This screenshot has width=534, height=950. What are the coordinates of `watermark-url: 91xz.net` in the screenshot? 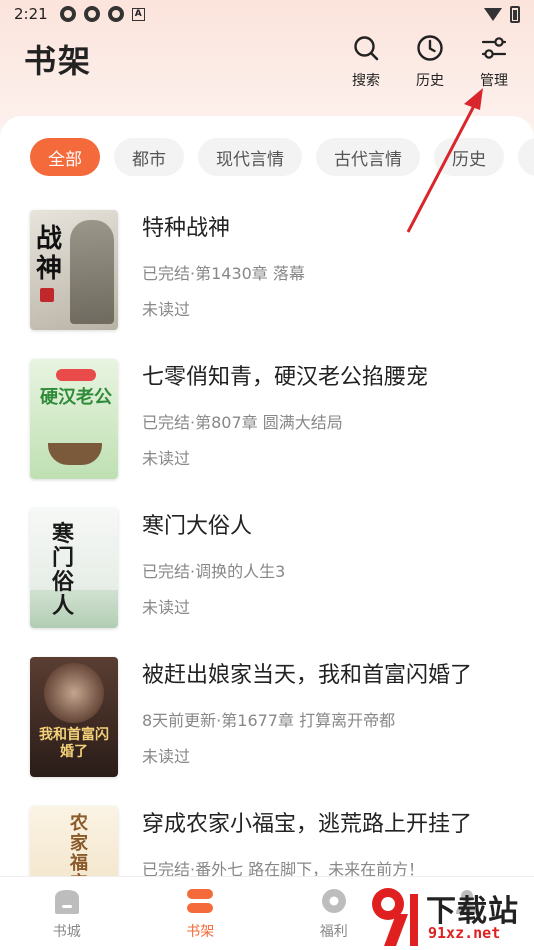 It's located at (464, 933).